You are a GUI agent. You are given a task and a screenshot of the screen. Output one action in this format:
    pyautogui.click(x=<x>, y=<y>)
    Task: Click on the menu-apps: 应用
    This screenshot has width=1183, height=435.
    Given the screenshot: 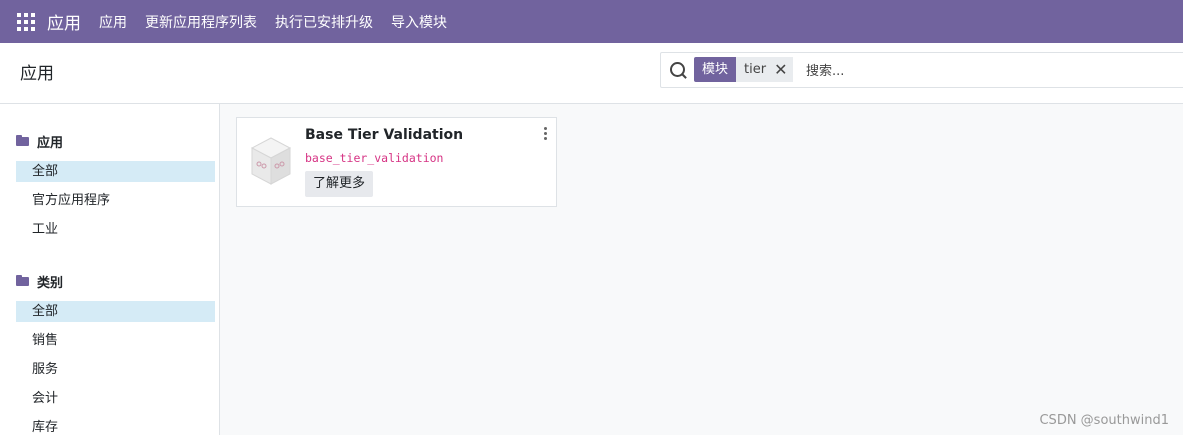 What is the action you would take?
    pyautogui.click(x=113, y=22)
    